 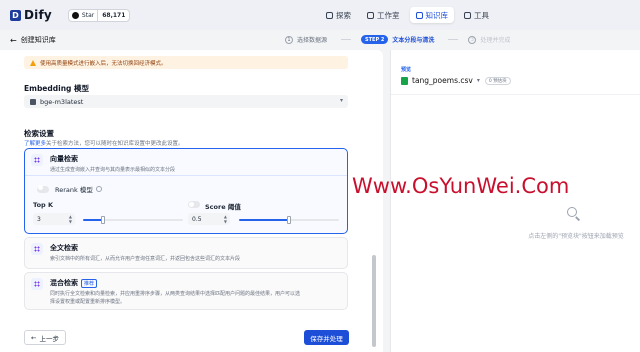 What do you see at coordinates (495, 40) in the screenshot?
I see `step-3-label: 处理并完成` at bounding box center [495, 40].